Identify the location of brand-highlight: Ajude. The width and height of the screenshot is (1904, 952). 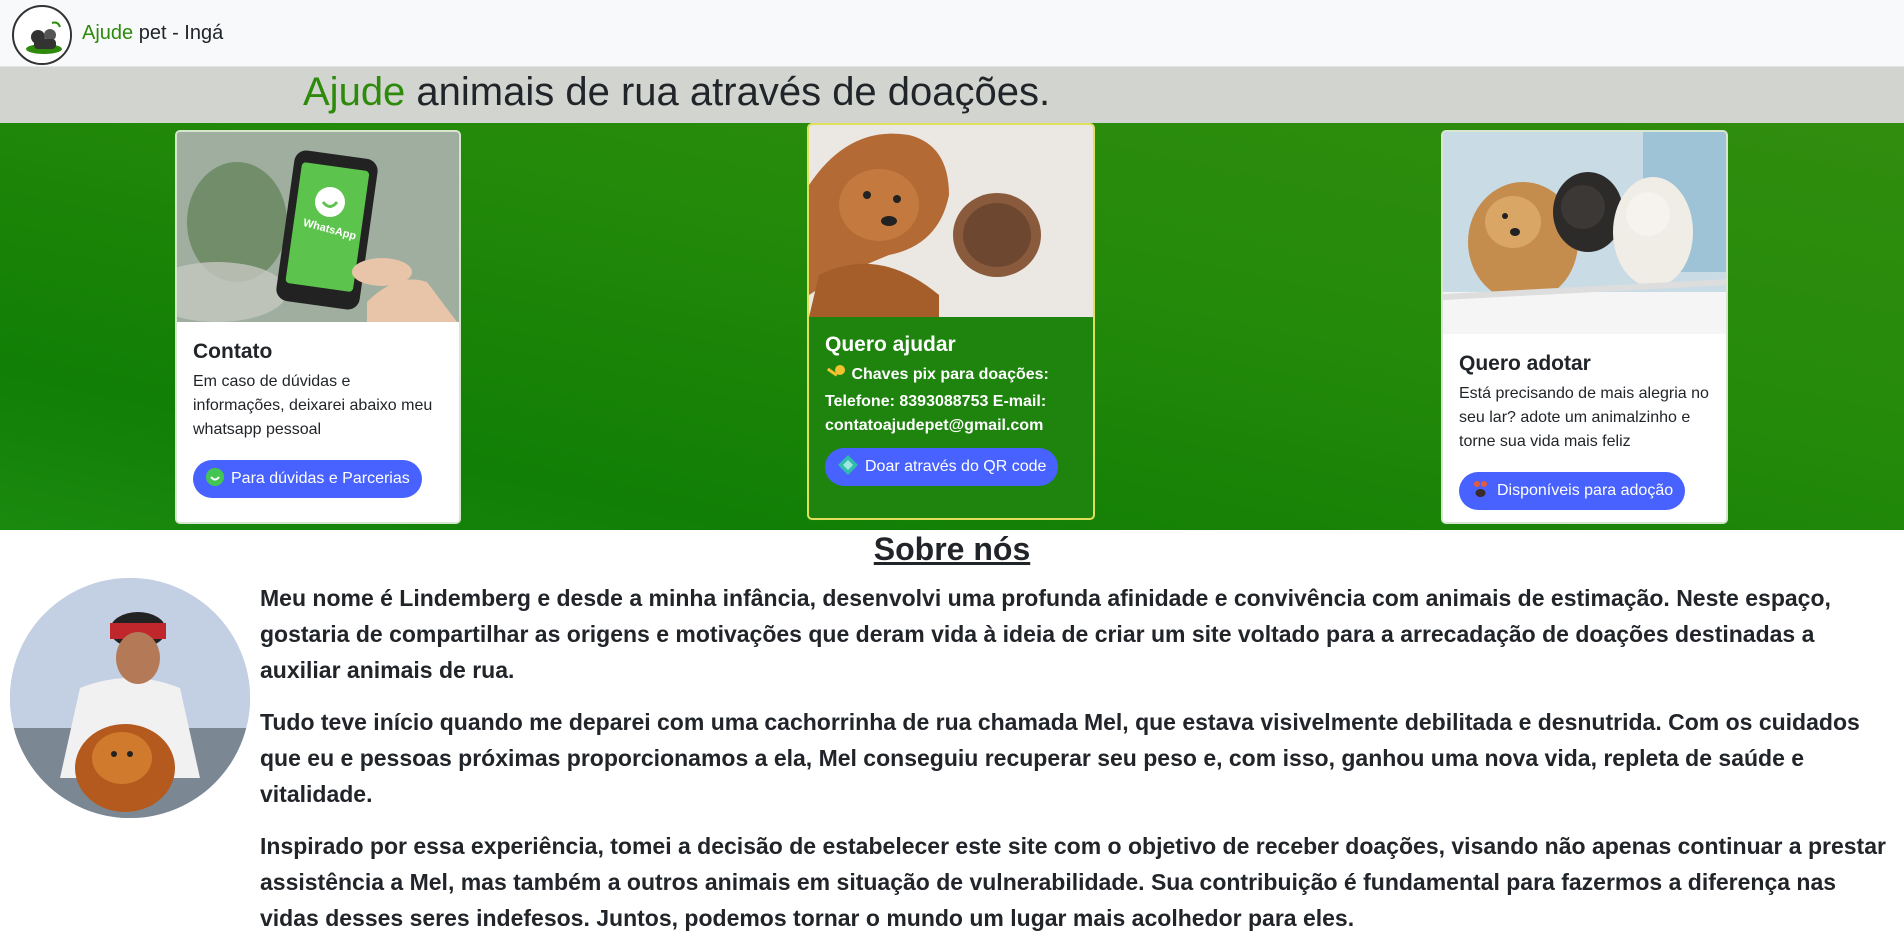
(108, 33).